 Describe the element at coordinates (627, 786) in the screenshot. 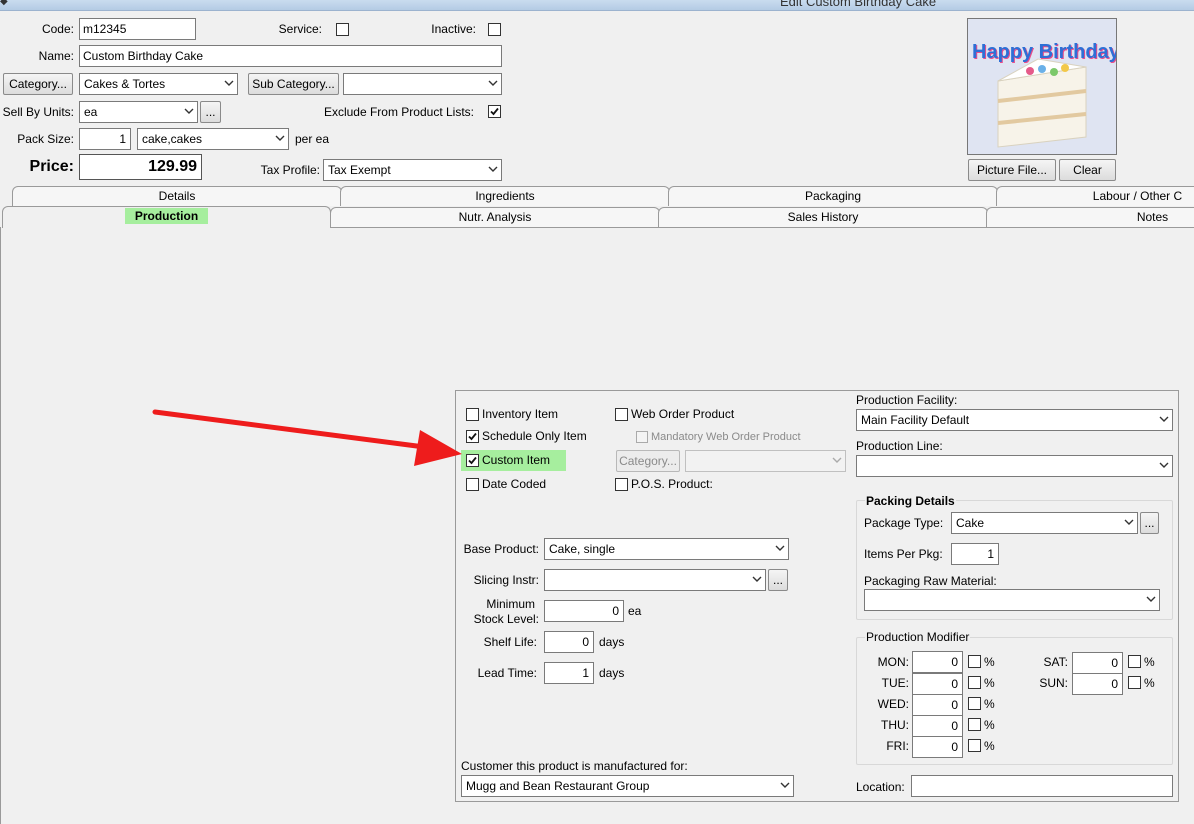

I see `customer-select: Mugg and Bean Restaurant Group` at that location.